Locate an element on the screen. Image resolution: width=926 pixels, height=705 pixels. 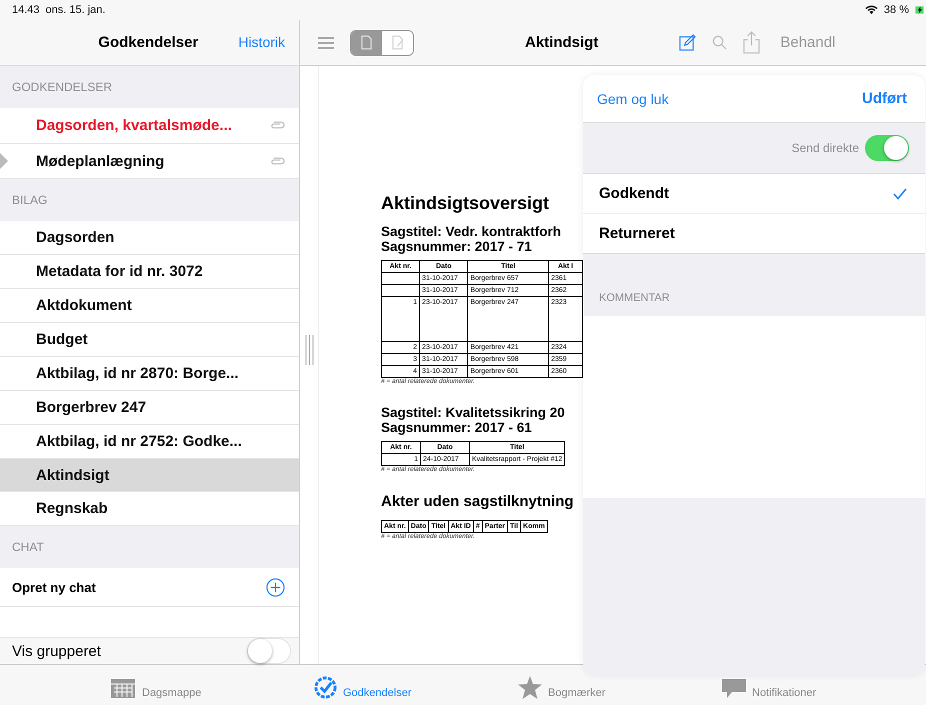
comment-field is located at coordinates (754, 407).